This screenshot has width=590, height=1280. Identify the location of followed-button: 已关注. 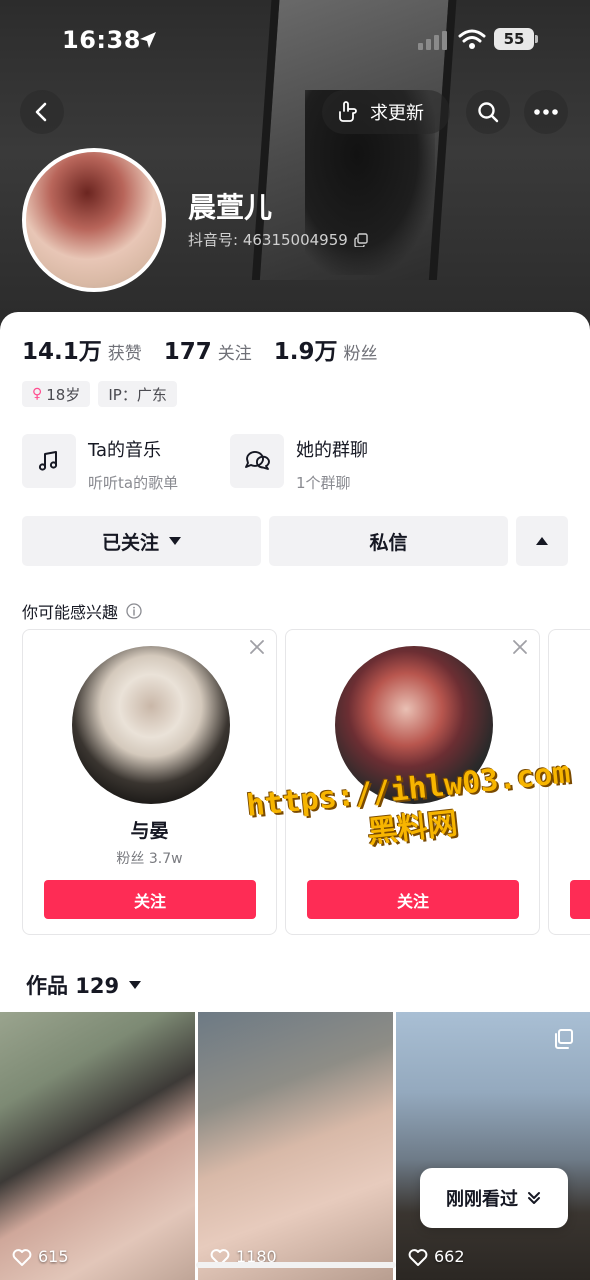
(141, 541).